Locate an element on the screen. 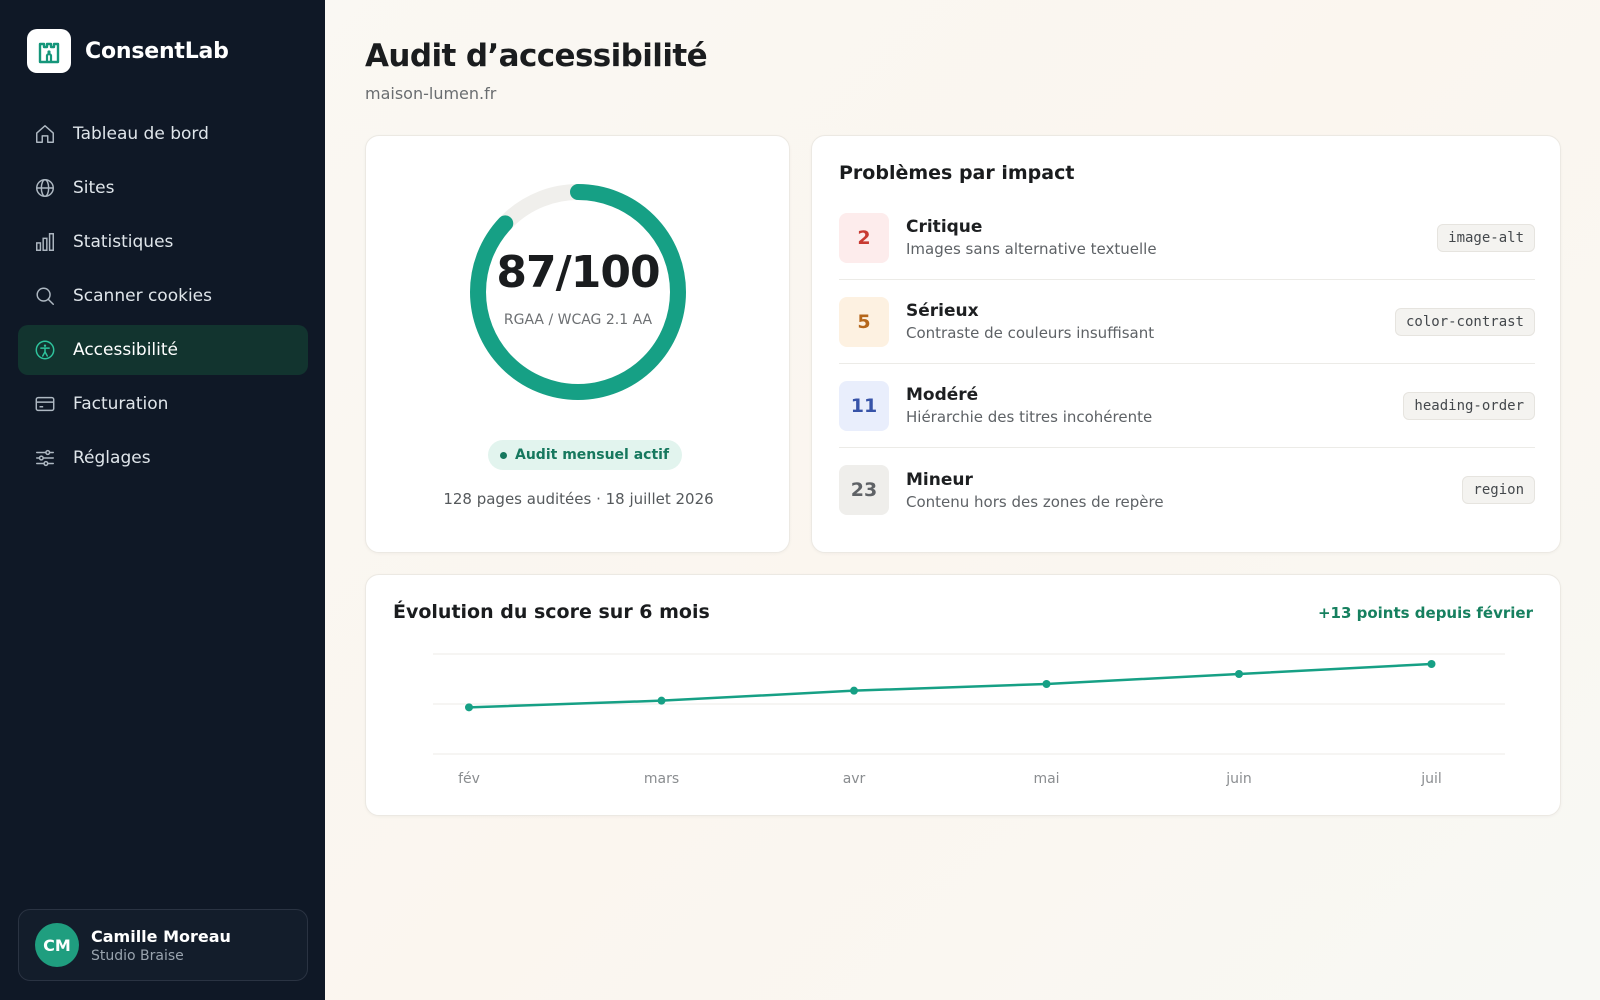  user-name: Camille Moreau is located at coordinates (161, 936).